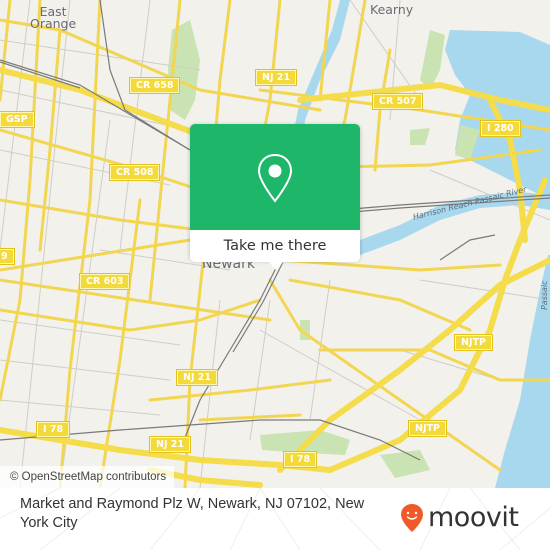 The height and width of the screenshot is (550, 550). What do you see at coordinates (154, 85) in the screenshot?
I see `road-shield-cr-658: CR 658` at bounding box center [154, 85].